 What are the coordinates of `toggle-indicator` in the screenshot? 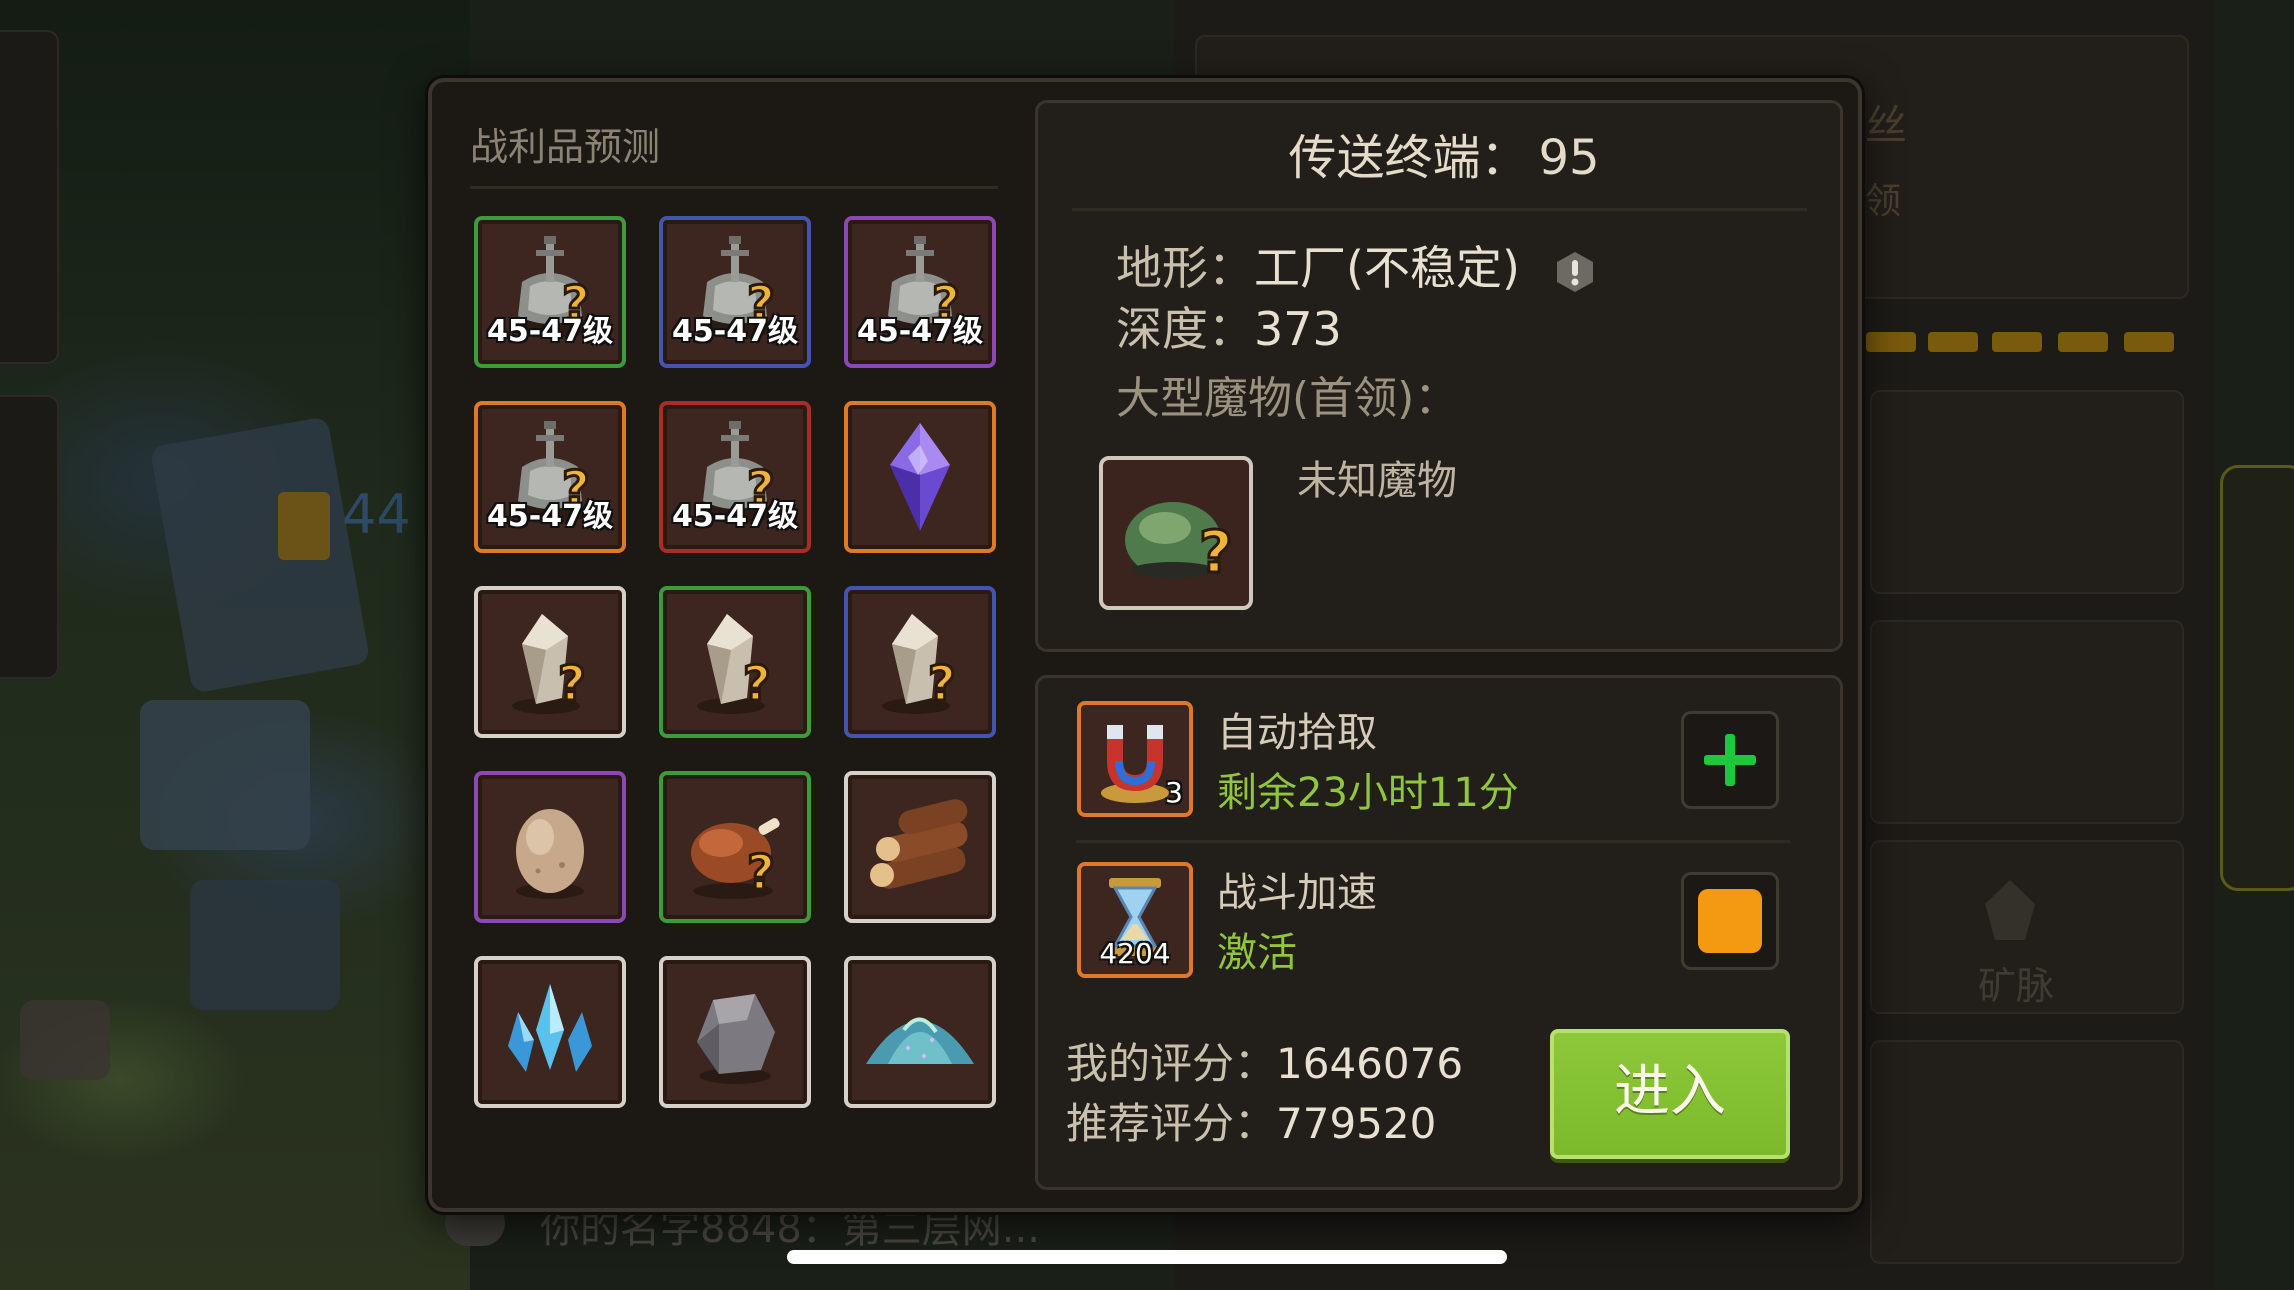 It's located at (1730, 921).